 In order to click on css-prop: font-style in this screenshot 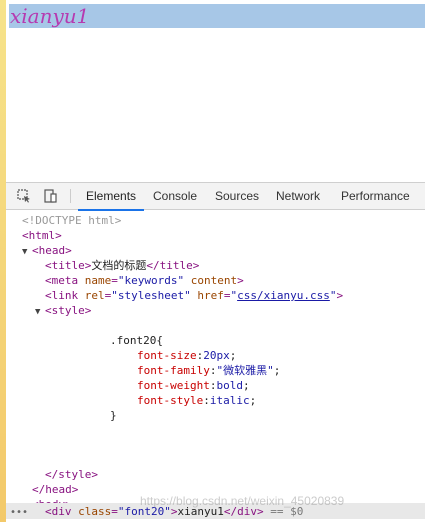, I will do `click(170, 400)`.